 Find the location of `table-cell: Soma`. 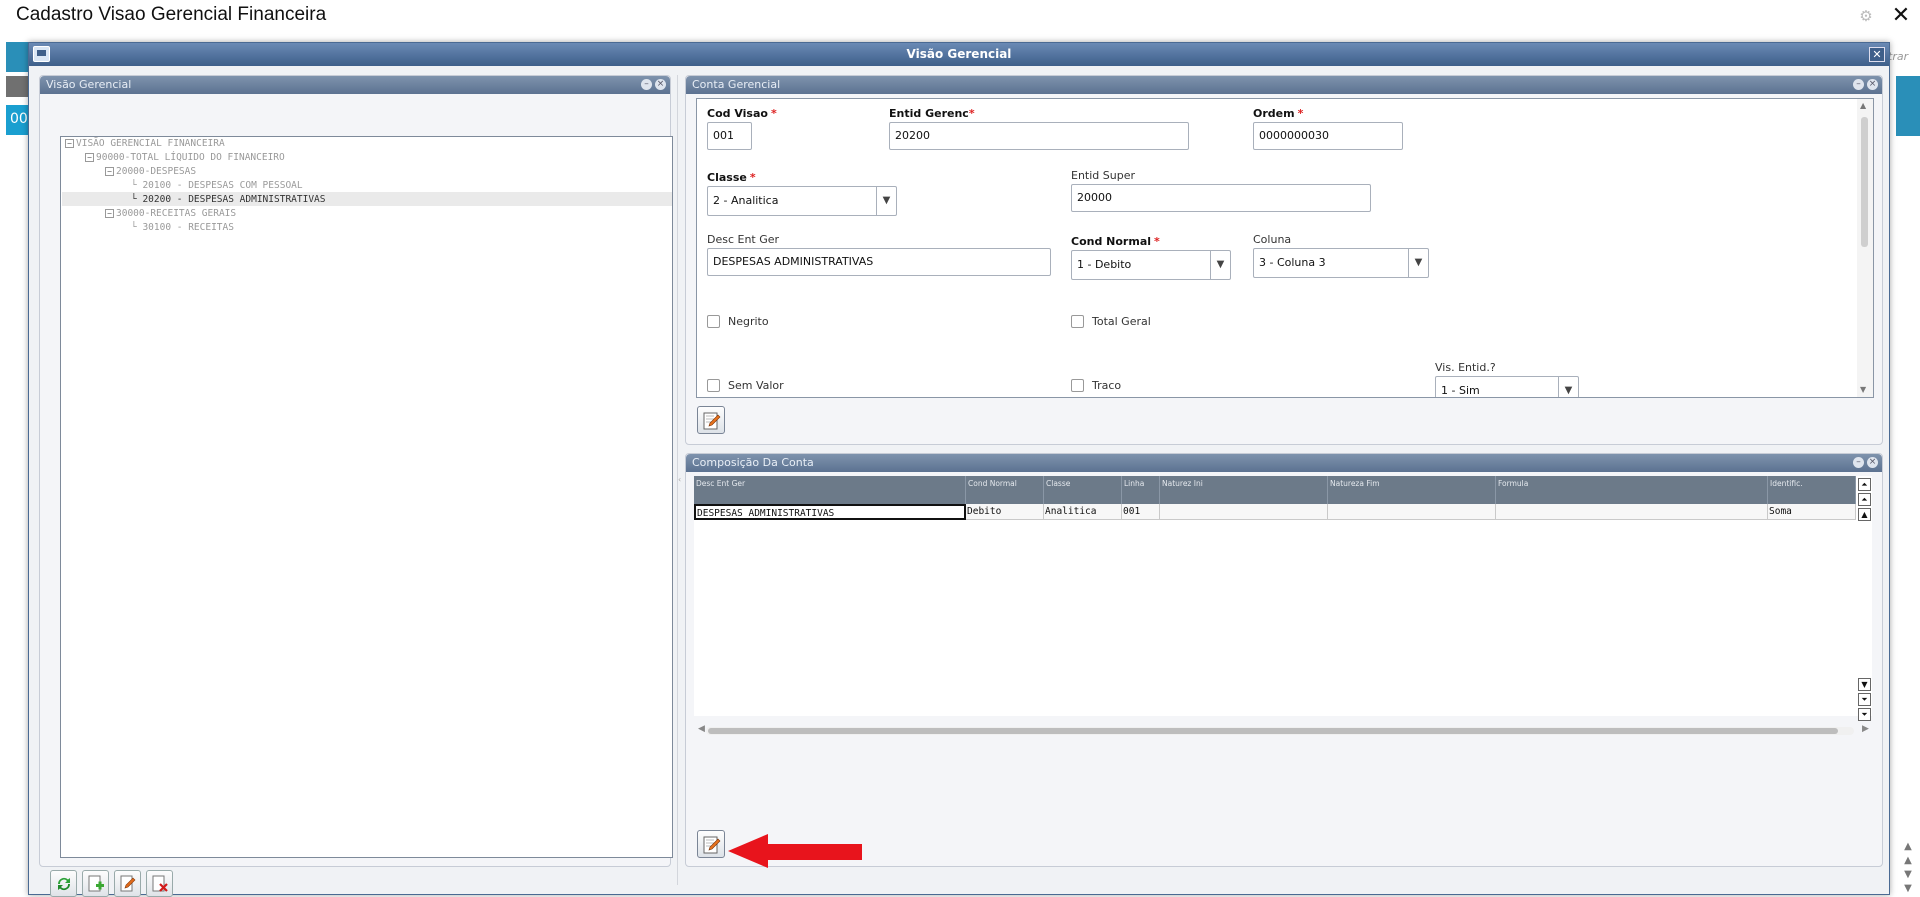

table-cell: Soma is located at coordinates (1812, 512).